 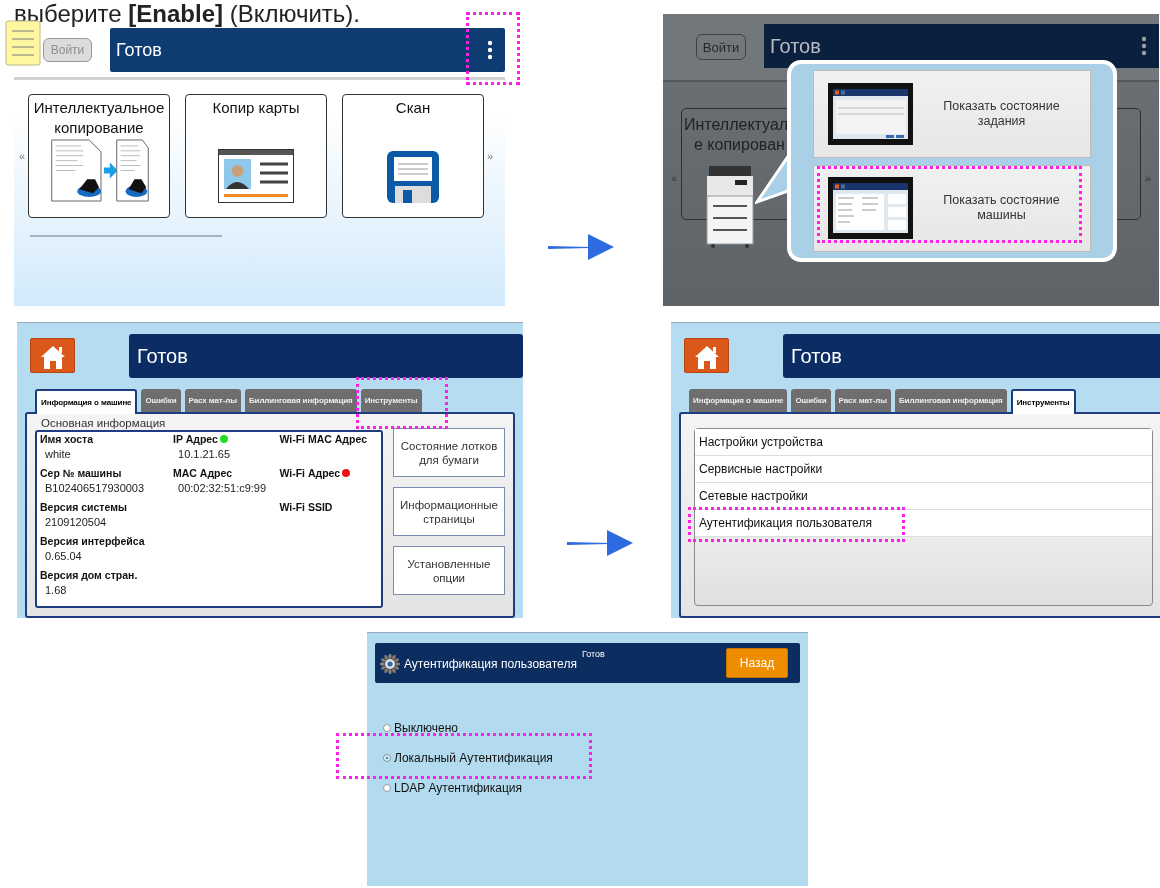 What do you see at coordinates (426, 728) in the screenshot?
I see `option-label: Выключено` at bounding box center [426, 728].